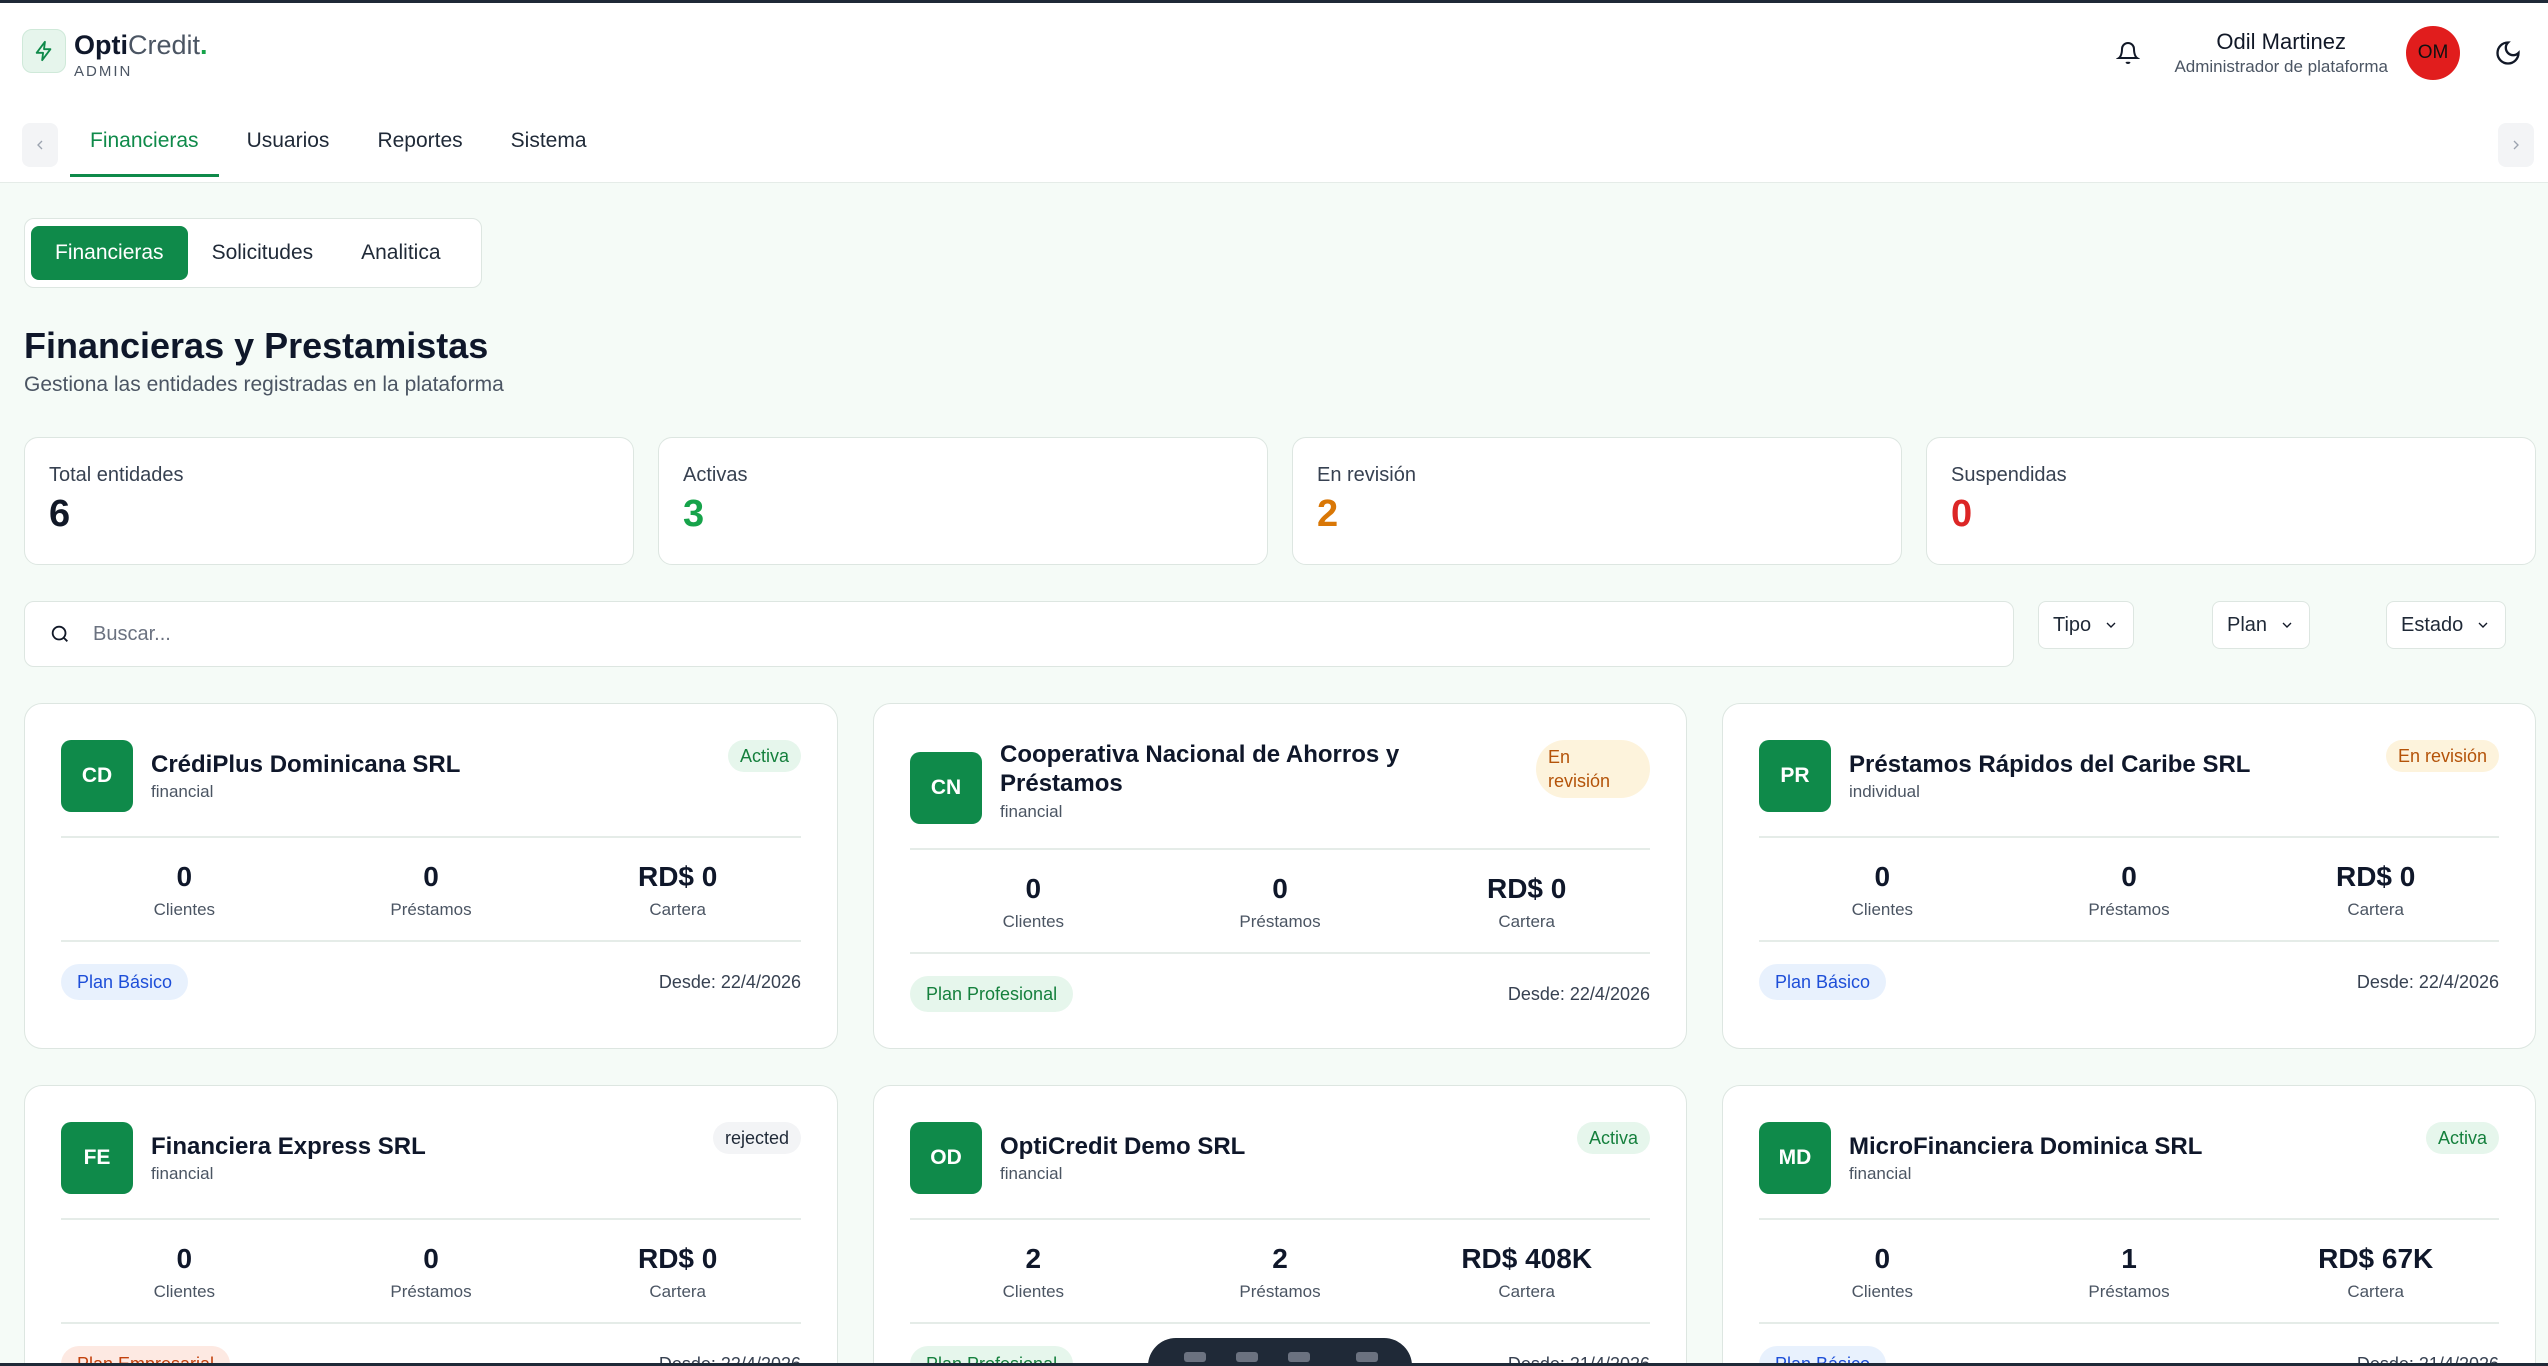 The height and width of the screenshot is (1366, 2548). What do you see at coordinates (694, 514) in the screenshot?
I see `stat-value: 3` at bounding box center [694, 514].